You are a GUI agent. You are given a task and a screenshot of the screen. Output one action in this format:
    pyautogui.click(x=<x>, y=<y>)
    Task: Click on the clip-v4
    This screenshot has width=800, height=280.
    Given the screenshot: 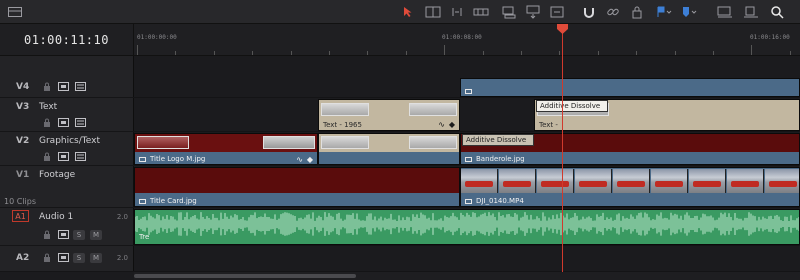 What is the action you would take?
    pyautogui.click(x=630, y=87)
    